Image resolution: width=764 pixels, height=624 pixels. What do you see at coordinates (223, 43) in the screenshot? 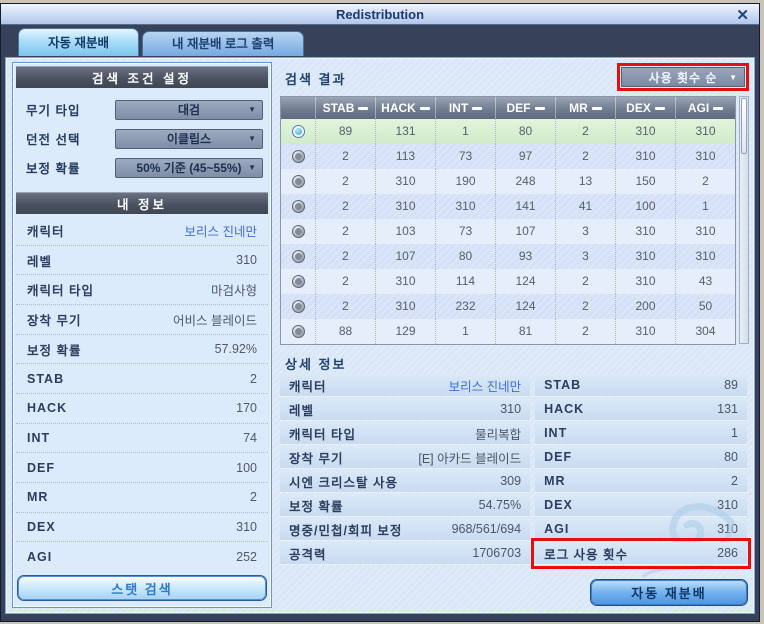
I see `tab-my-log-output: 내 재분배 로그 출력` at bounding box center [223, 43].